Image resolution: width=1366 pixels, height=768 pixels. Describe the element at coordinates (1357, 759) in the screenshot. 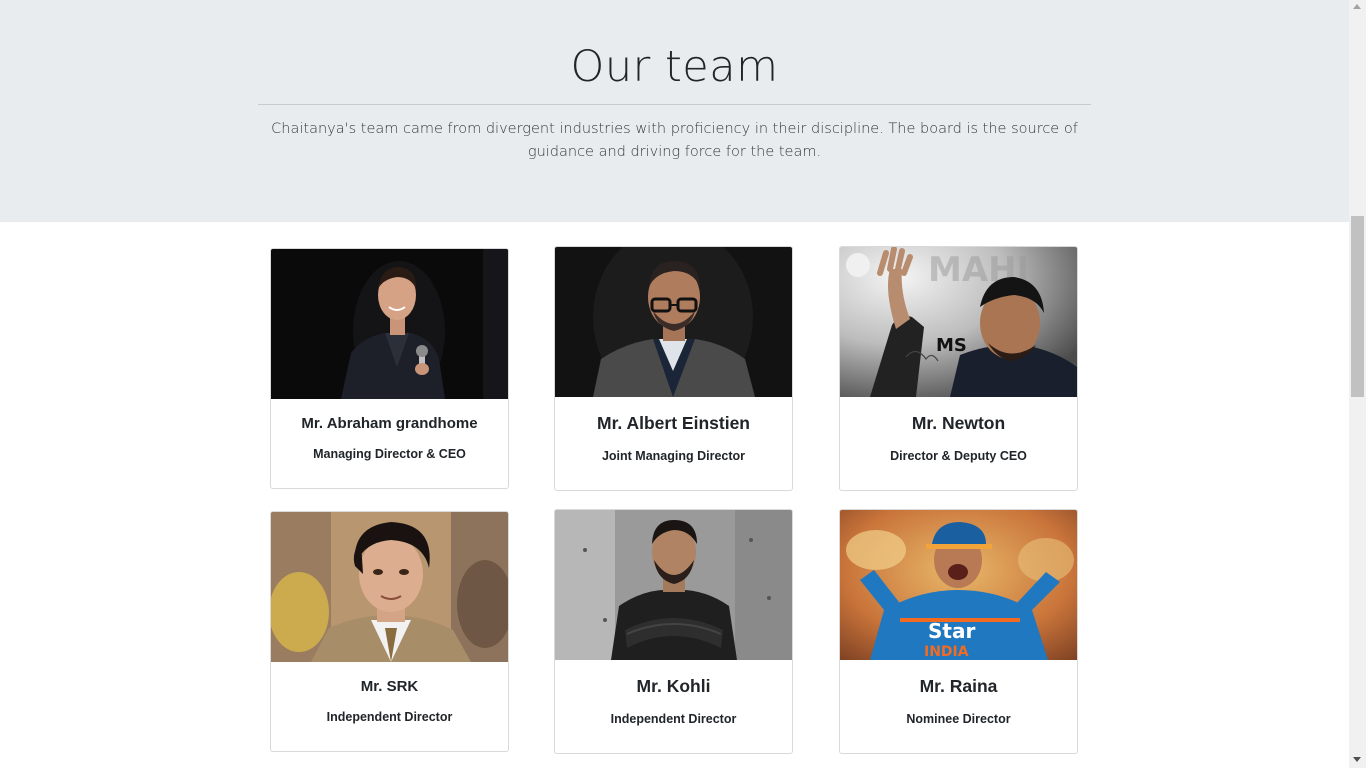

I see `scroll-down-arrow-icon` at that location.